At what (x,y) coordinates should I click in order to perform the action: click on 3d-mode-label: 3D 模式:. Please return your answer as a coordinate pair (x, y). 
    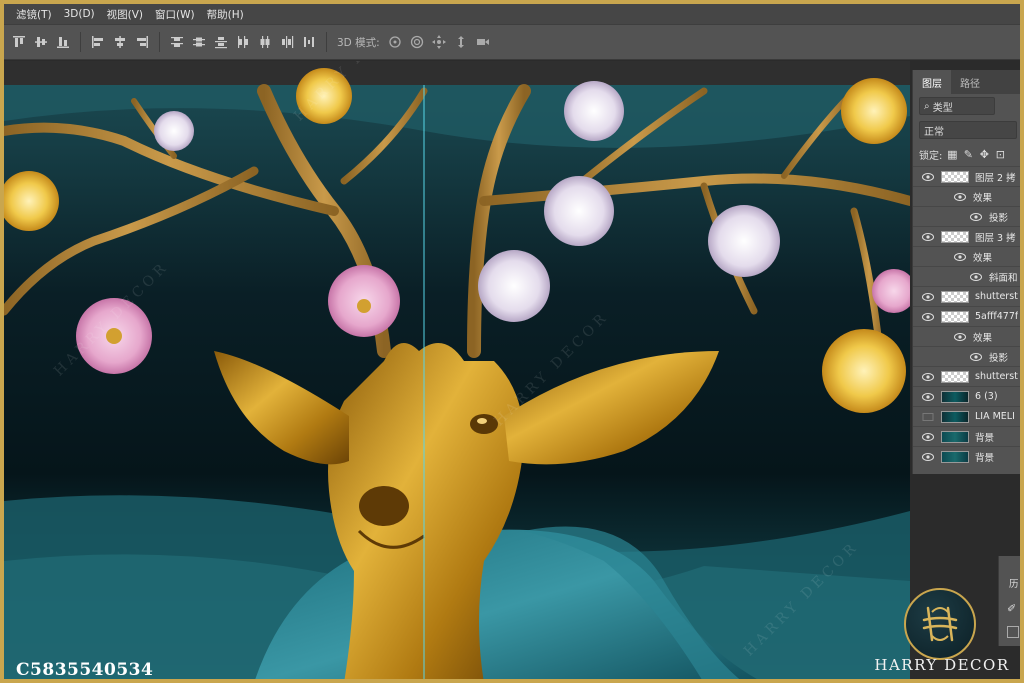
    Looking at the image, I should click on (358, 42).